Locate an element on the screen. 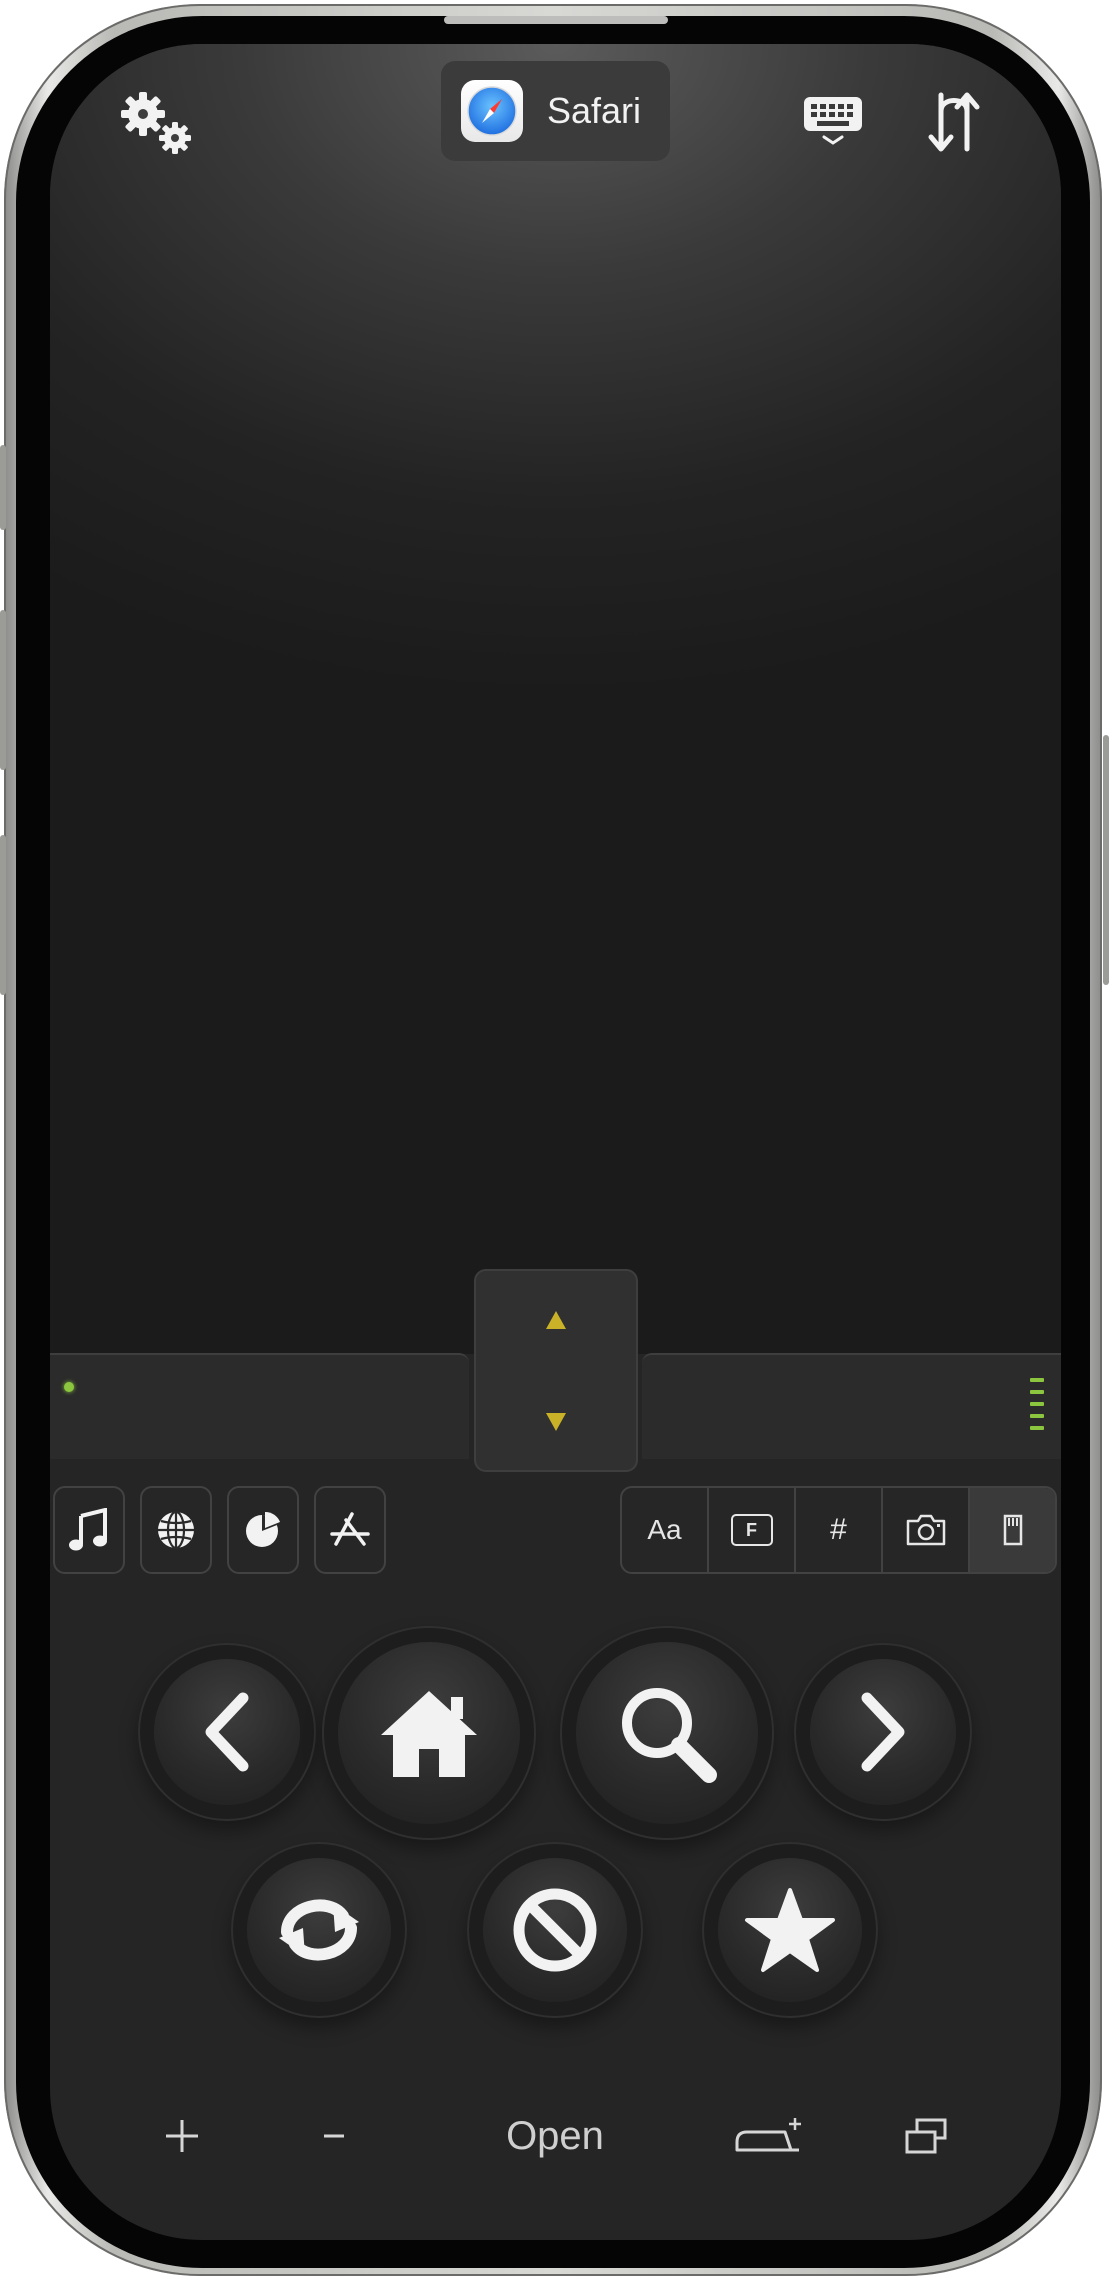 This screenshot has height=2283, width=1109. chevron-left-icon is located at coordinates (227, 1732).